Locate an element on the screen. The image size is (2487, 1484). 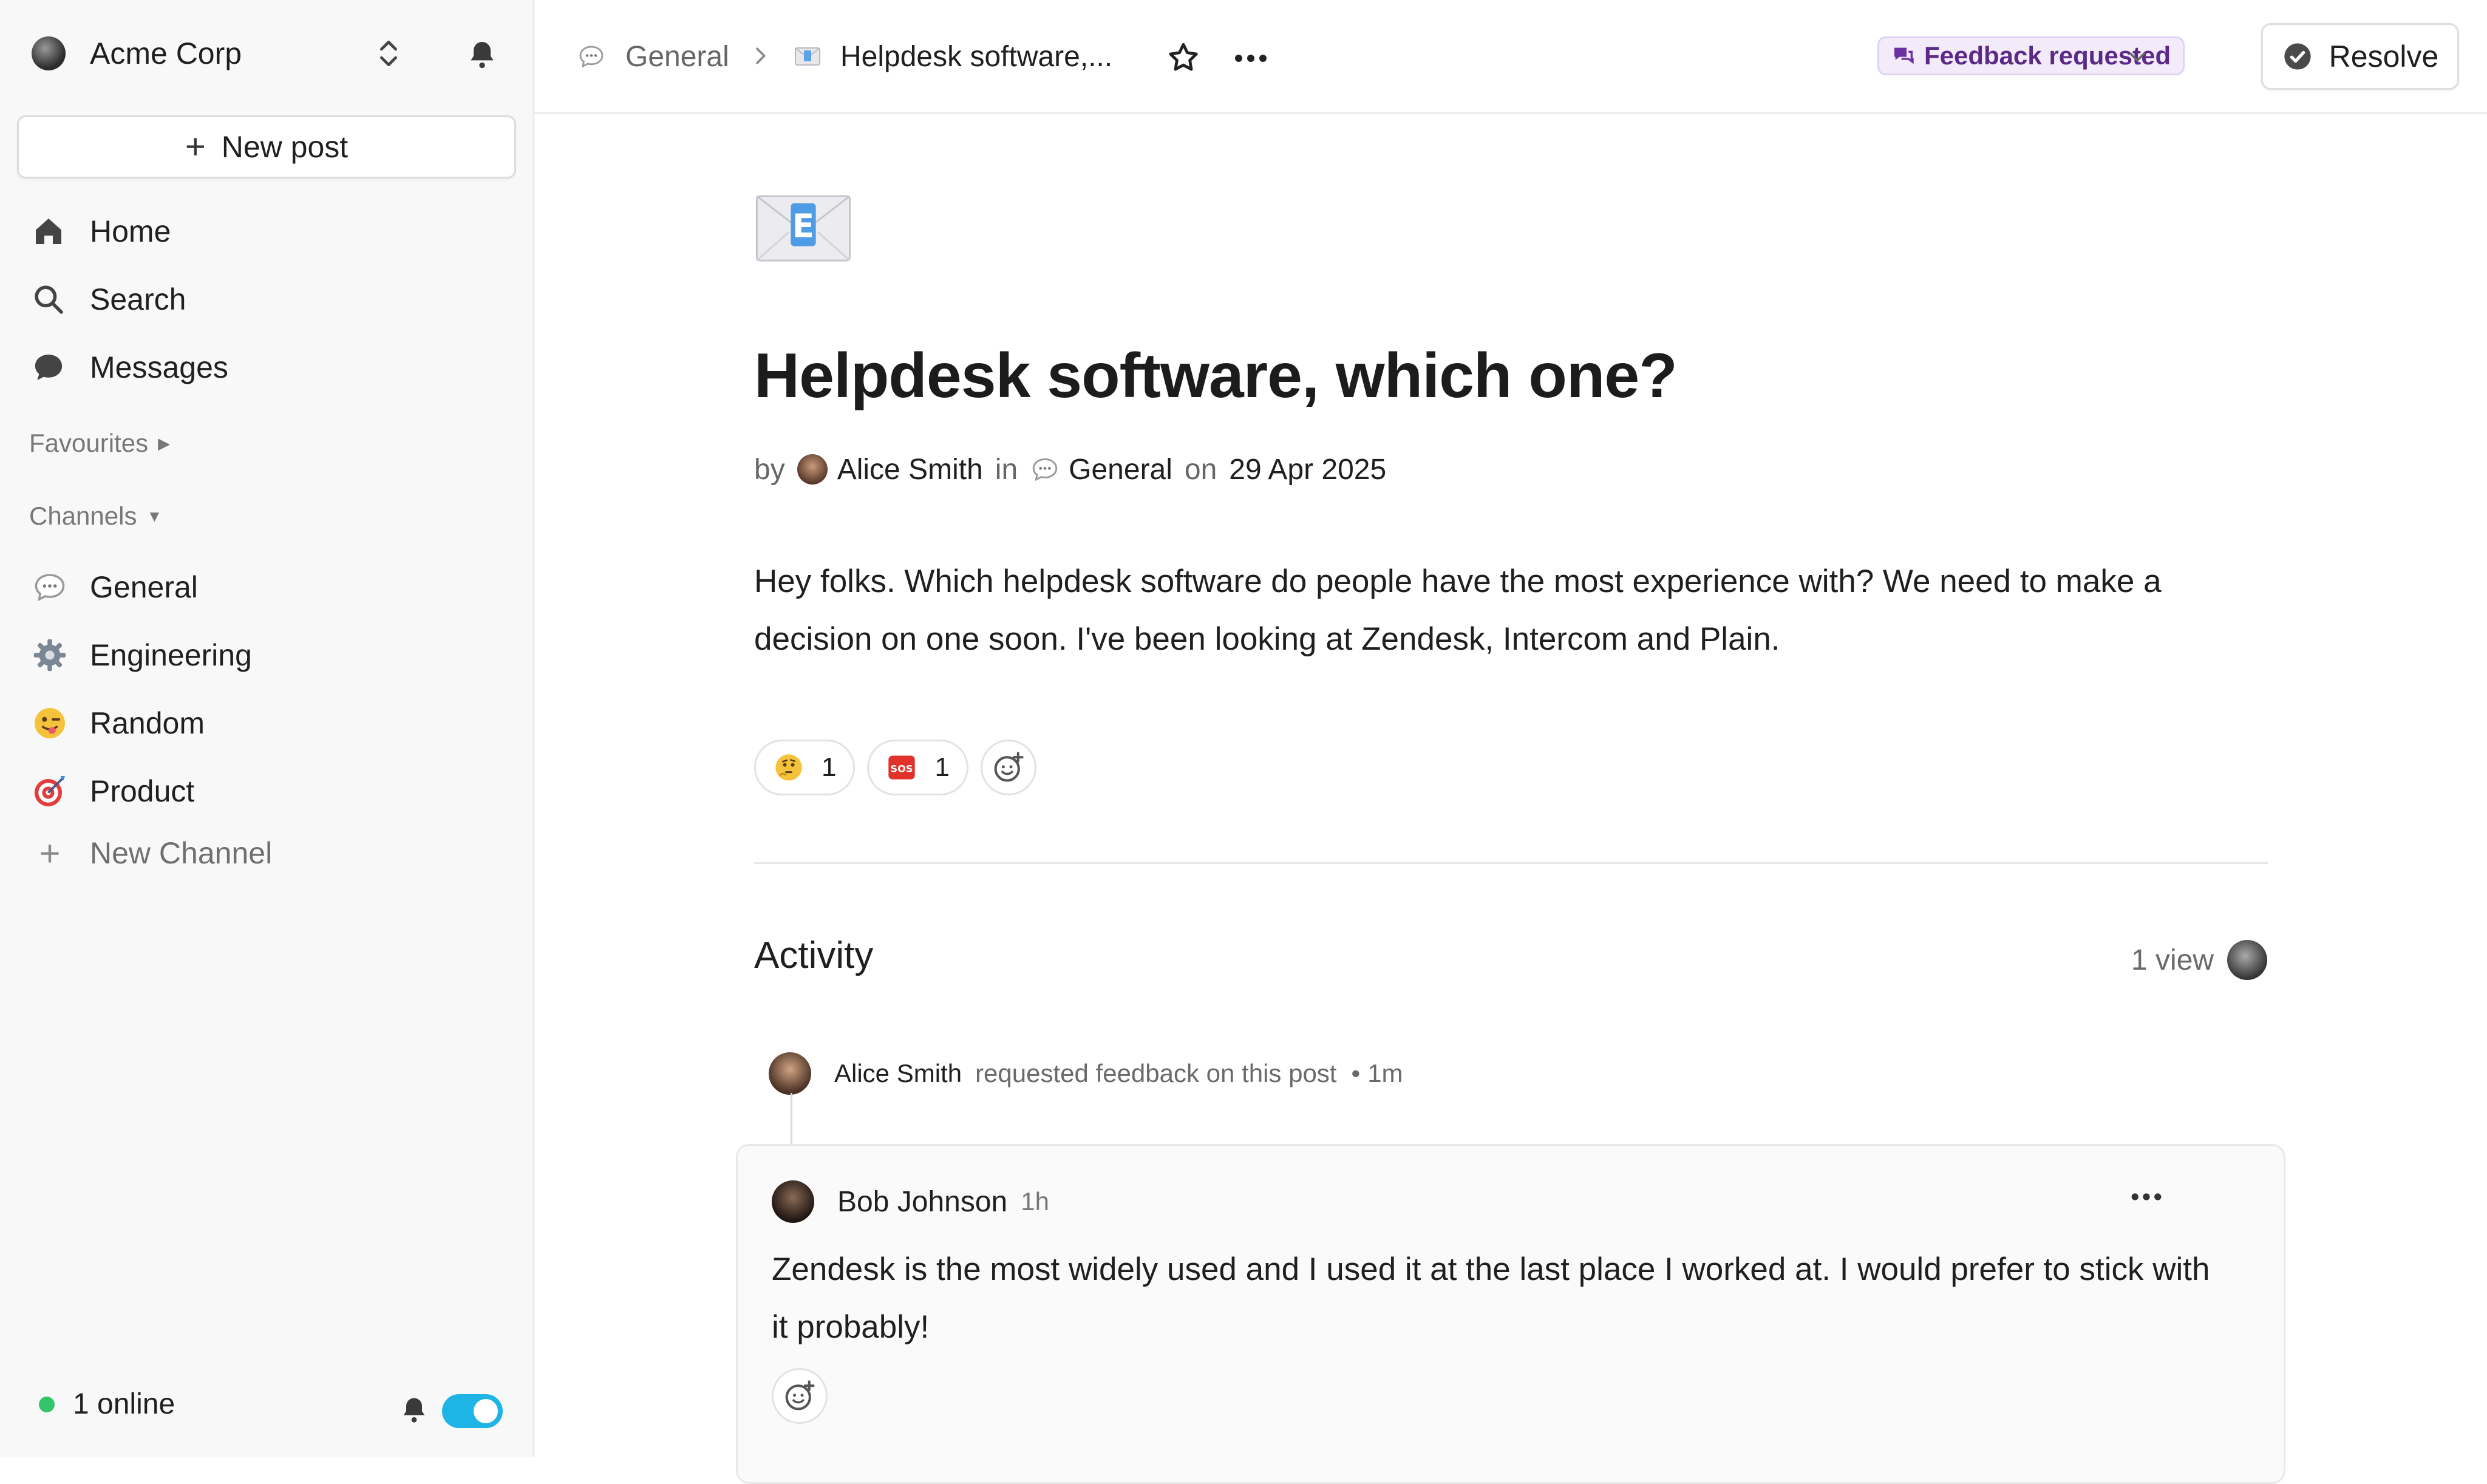
sos-emoji-icon: SOS is located at coordinates (902, 767).